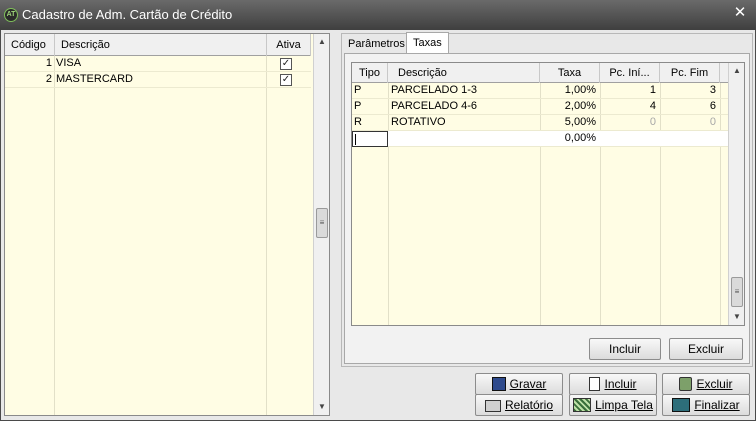 This screenshot has height=421, width=756. What do you see at coordinates (652, 90) in the screenshot?
I see `cell-pc-ini: 1` at bounding box center [652, 90].